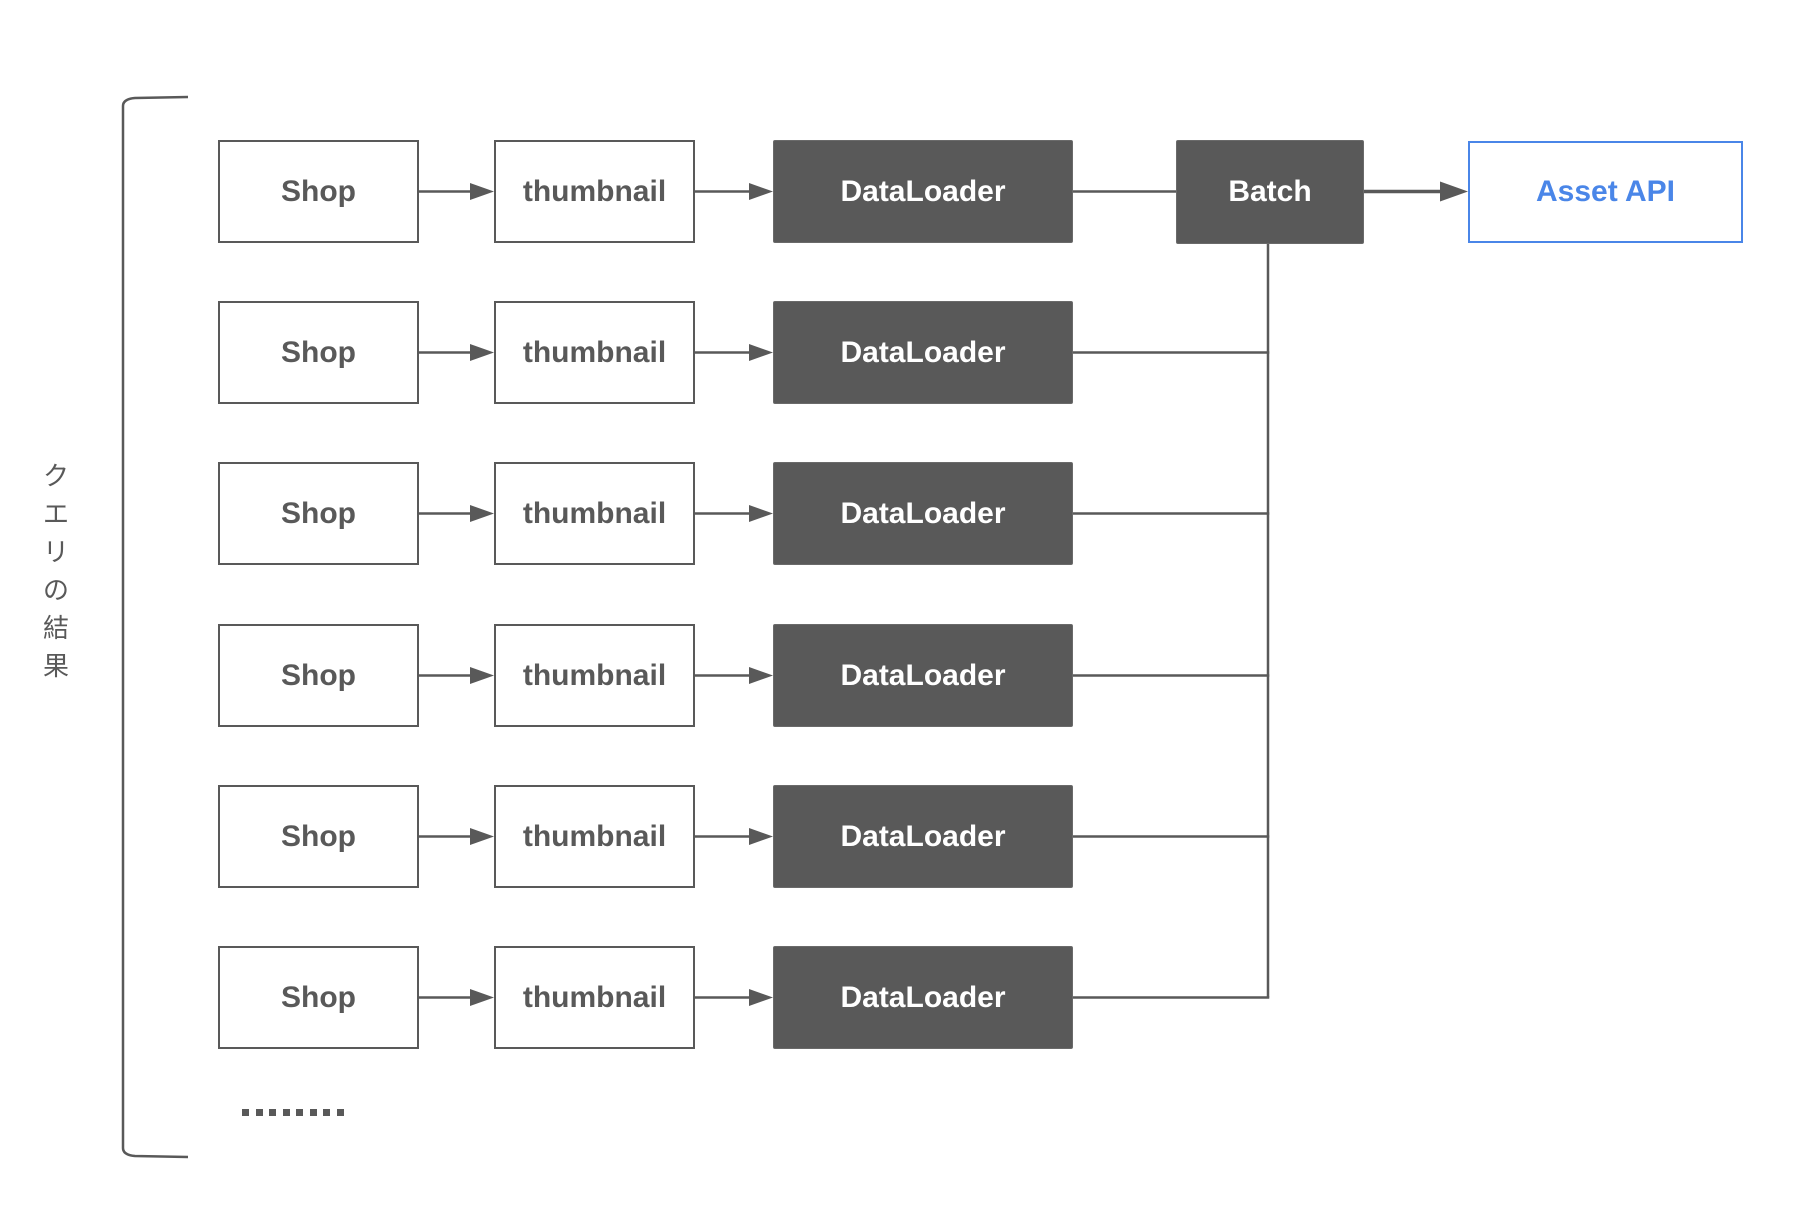  I want to click on side-label-char: ク, so click(55, 477).